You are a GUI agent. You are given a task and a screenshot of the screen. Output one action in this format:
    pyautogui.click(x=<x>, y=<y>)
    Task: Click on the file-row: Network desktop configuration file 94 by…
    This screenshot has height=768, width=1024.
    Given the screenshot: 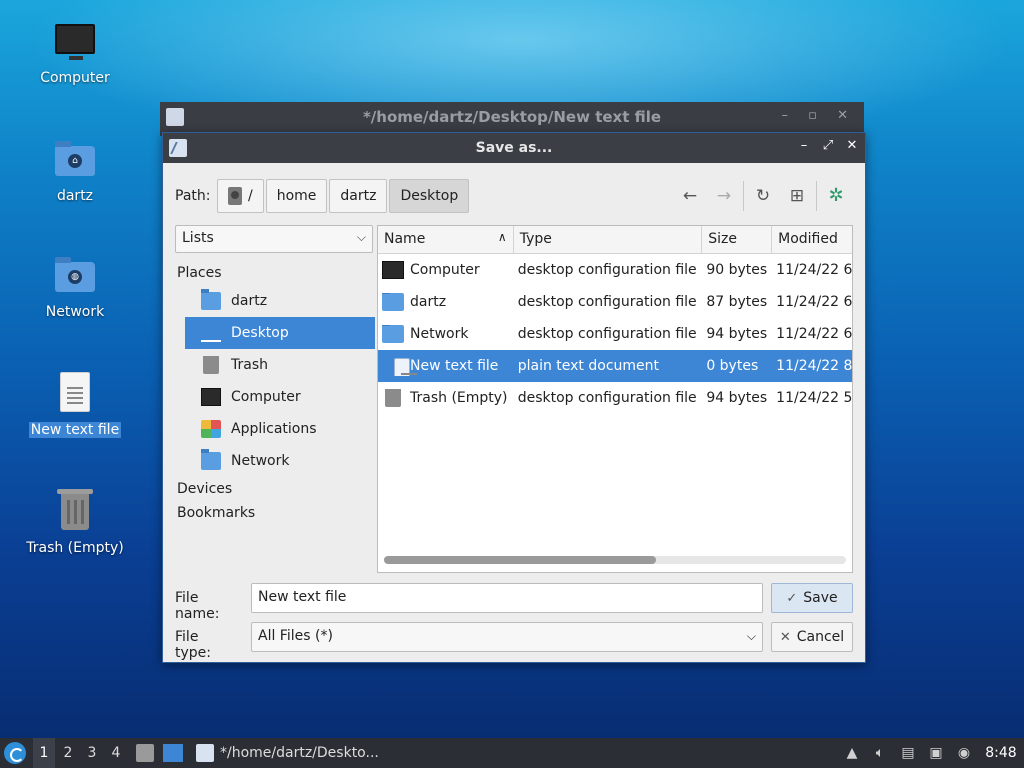 What is the action you would take?
    pyautogui.click(x=615, y=334)
    